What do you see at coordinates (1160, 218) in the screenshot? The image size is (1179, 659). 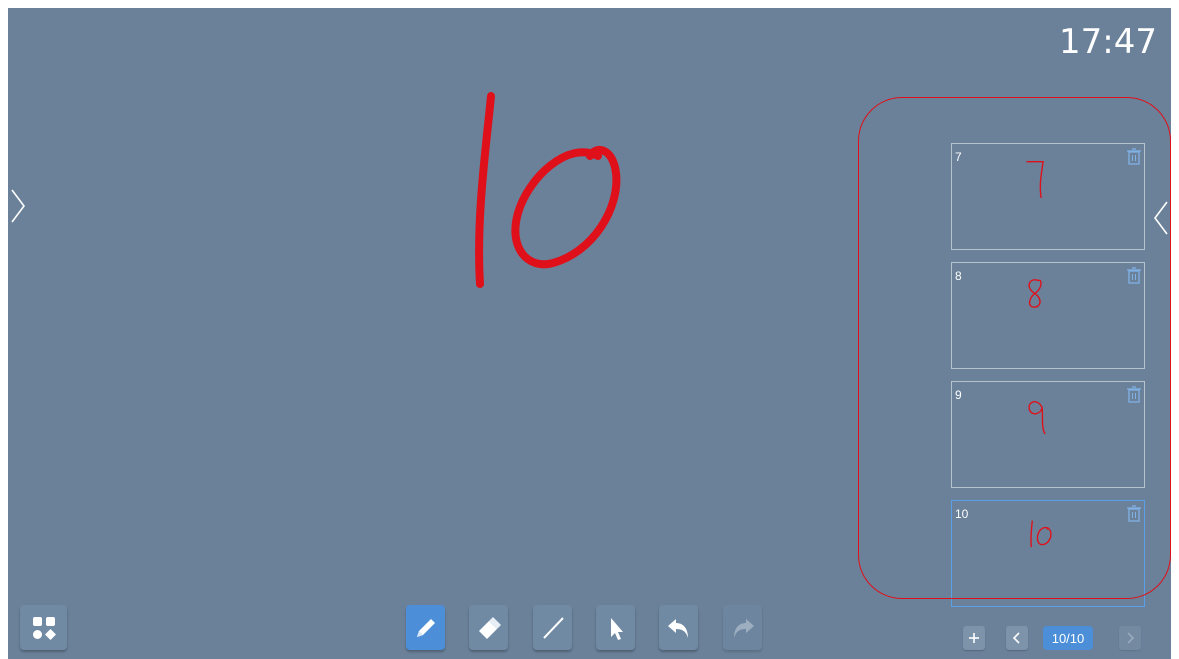 I see `collapse-right-panel-arrow-icon` at bounding box center [1160, 218].